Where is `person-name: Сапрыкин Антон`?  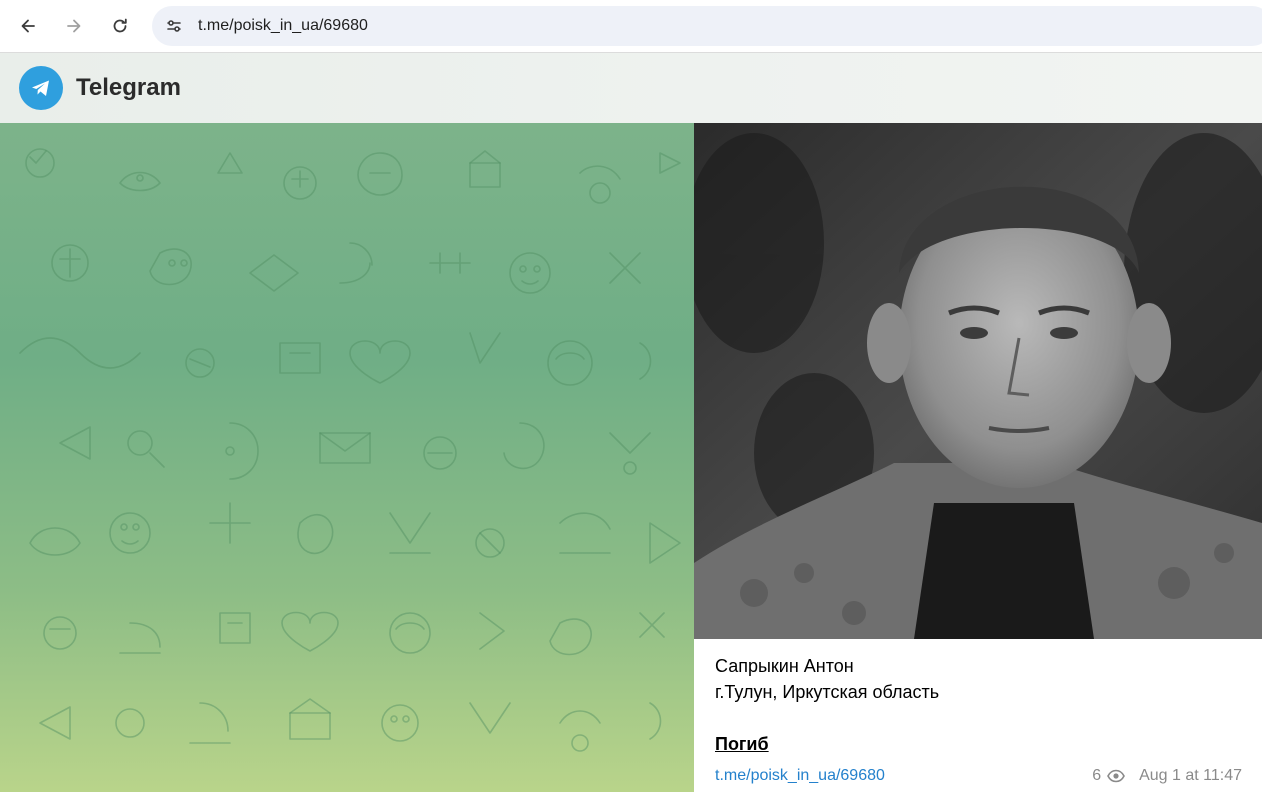
person-name: Сапрыкин Антон is located at coordinates (784, 666).